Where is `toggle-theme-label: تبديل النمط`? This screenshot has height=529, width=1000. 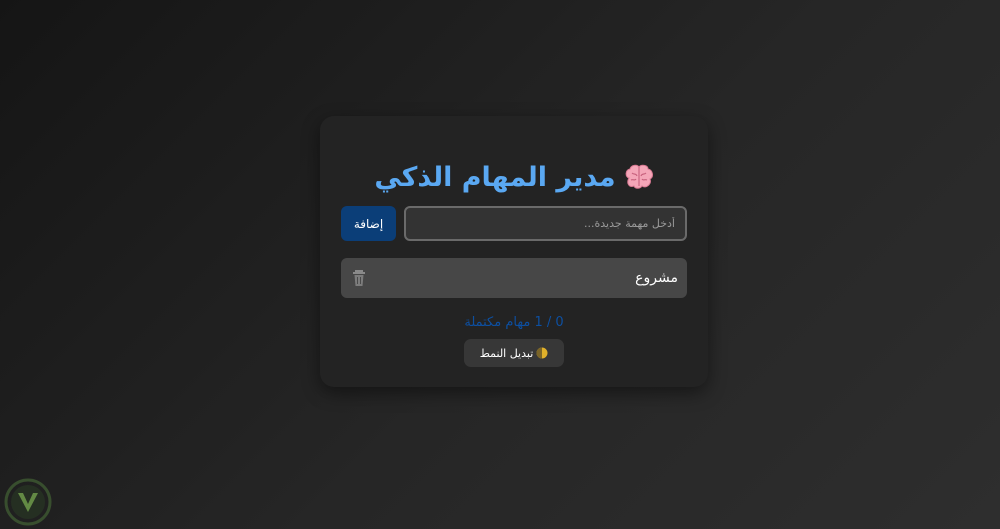
toggle-theme-label: تبديل النمط is located at coordinates (506, 353).